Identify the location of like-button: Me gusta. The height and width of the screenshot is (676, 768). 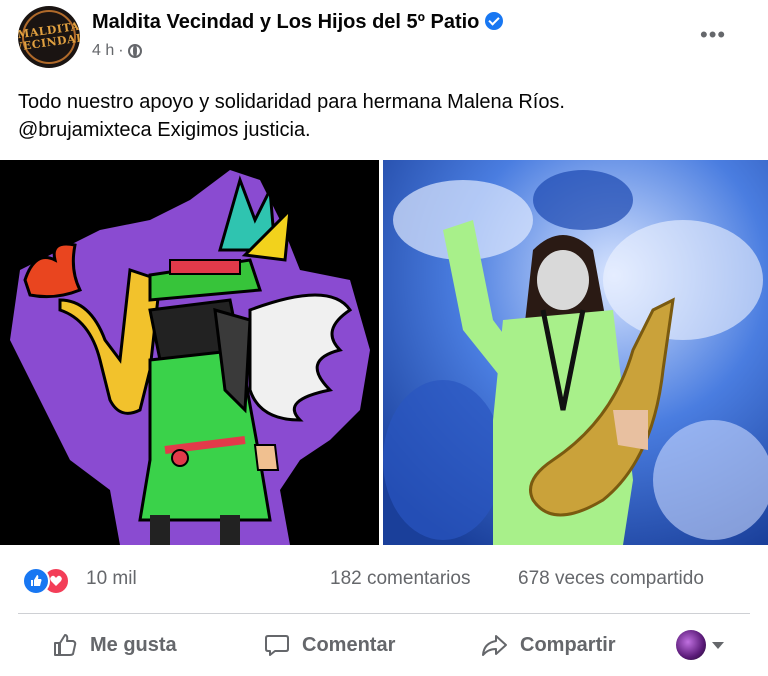
(114, 645).